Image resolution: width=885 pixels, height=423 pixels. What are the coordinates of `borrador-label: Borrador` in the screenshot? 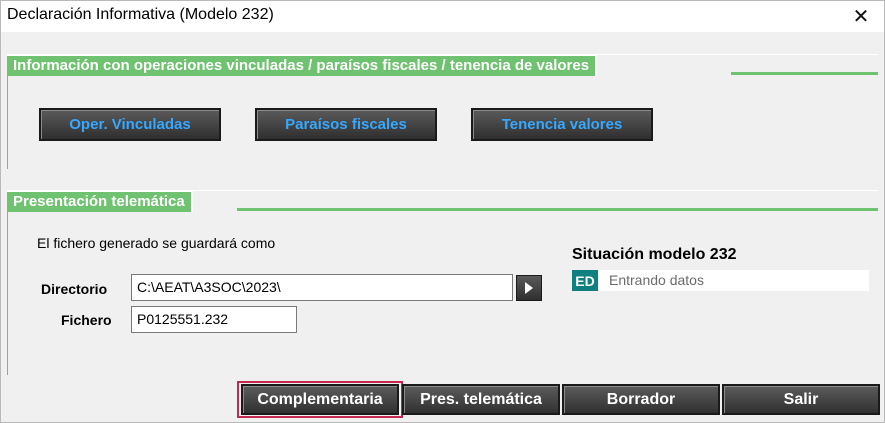 It's located at (641, 399).